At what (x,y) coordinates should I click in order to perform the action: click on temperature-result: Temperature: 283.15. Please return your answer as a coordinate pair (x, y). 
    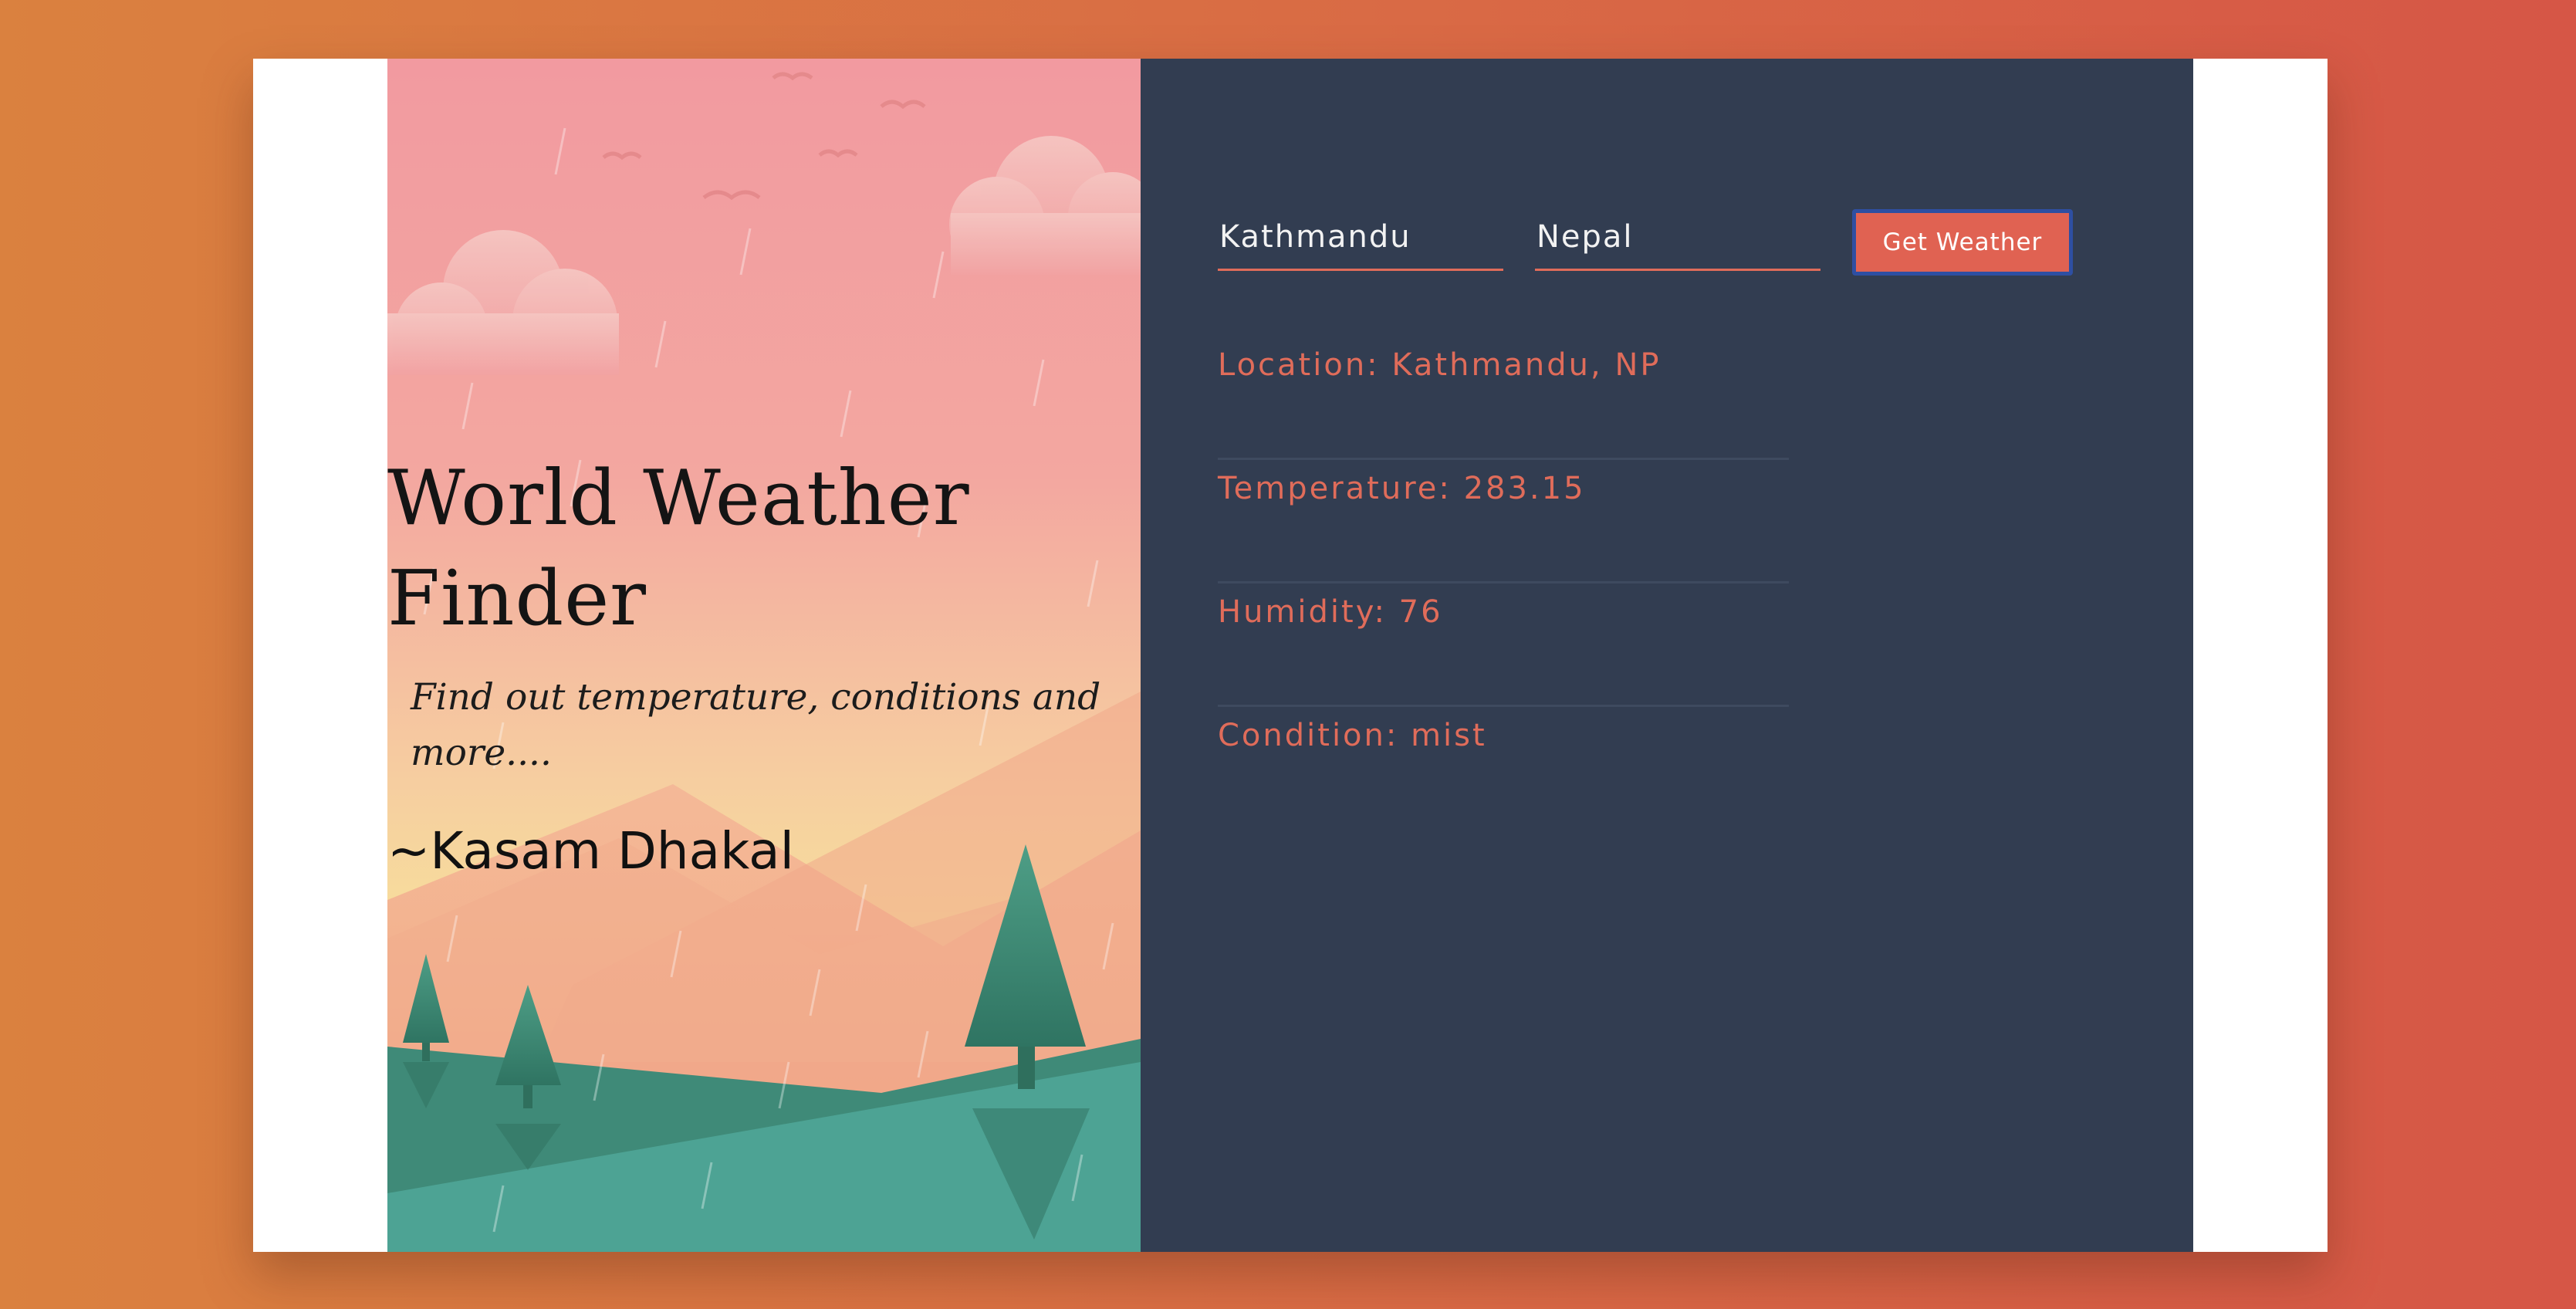
    Looking at the image, I should click on (1503, 521).